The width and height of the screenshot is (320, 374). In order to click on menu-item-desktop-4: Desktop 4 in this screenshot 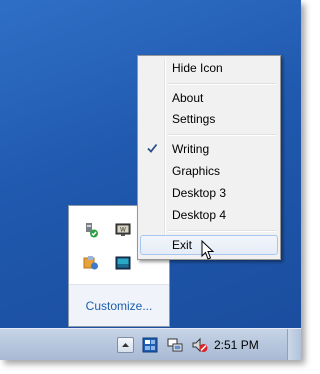, I will do `click(209, 215)`.